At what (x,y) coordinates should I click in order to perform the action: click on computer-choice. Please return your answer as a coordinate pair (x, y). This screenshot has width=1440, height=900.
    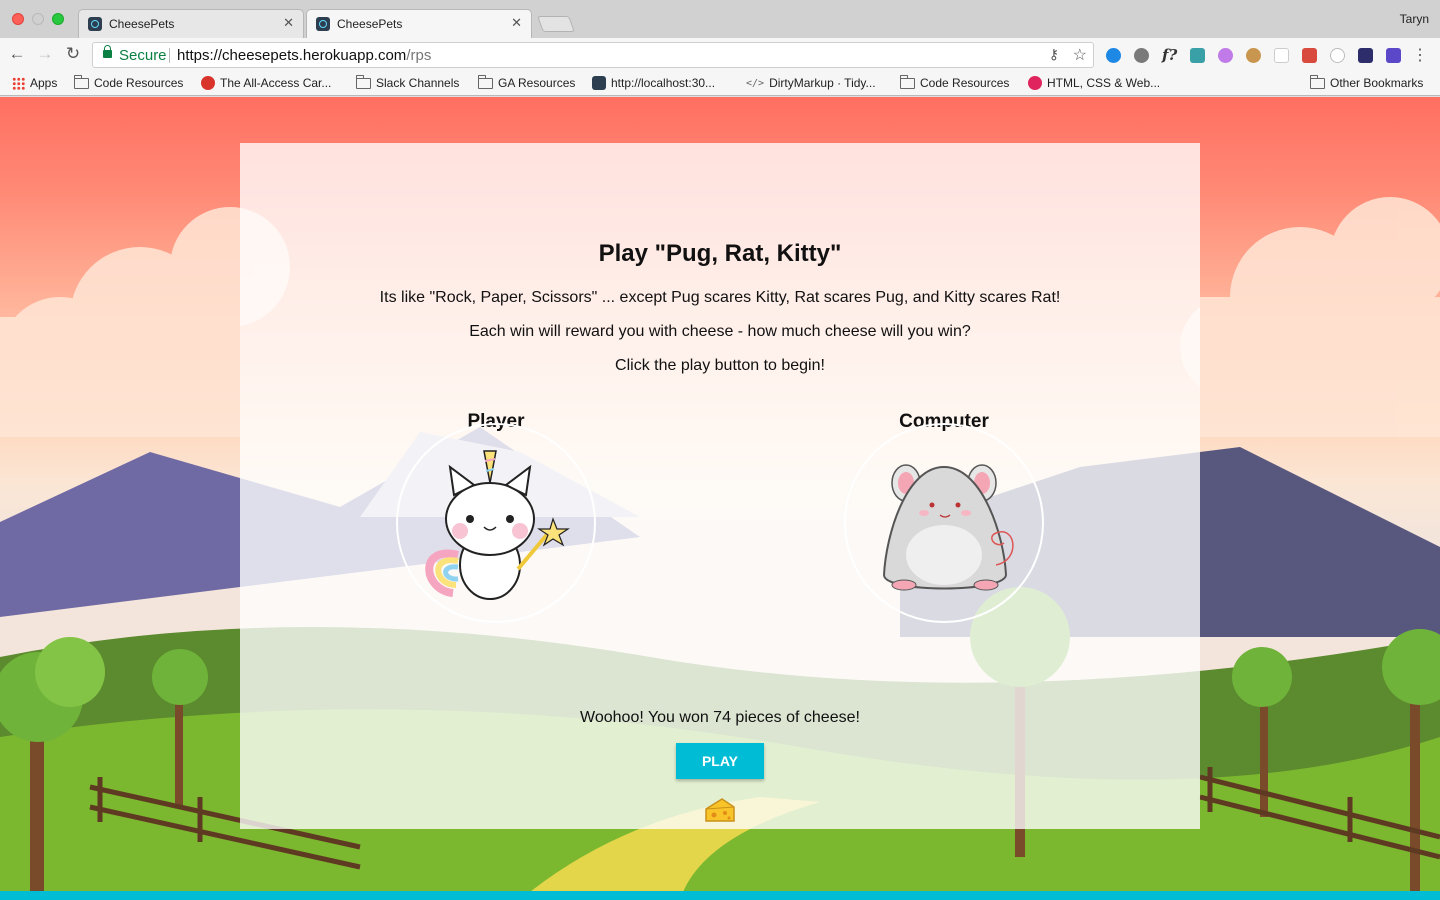
    Looking at the image, I should click on (944, 523).